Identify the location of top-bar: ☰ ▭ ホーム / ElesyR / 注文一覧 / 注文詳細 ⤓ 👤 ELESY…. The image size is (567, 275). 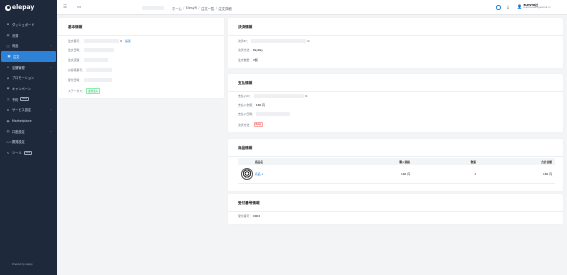
(312, 7).